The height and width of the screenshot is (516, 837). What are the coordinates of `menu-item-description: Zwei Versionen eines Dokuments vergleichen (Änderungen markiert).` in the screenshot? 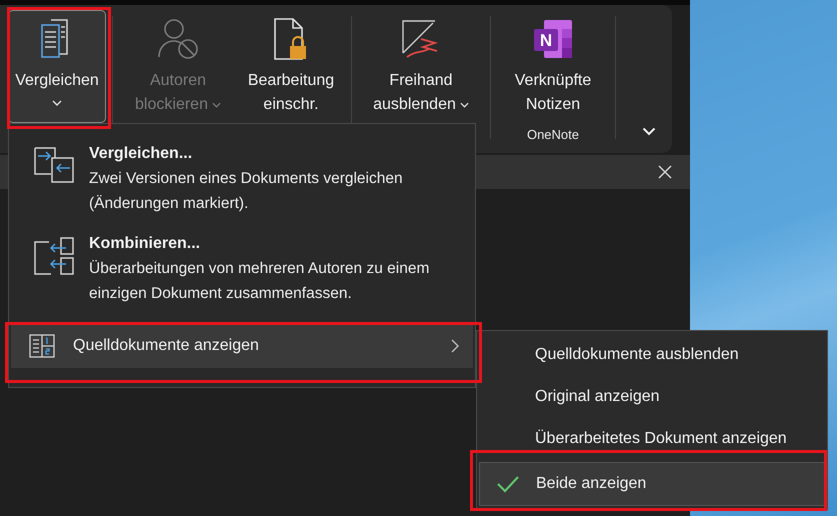 It's located at (246, 191).